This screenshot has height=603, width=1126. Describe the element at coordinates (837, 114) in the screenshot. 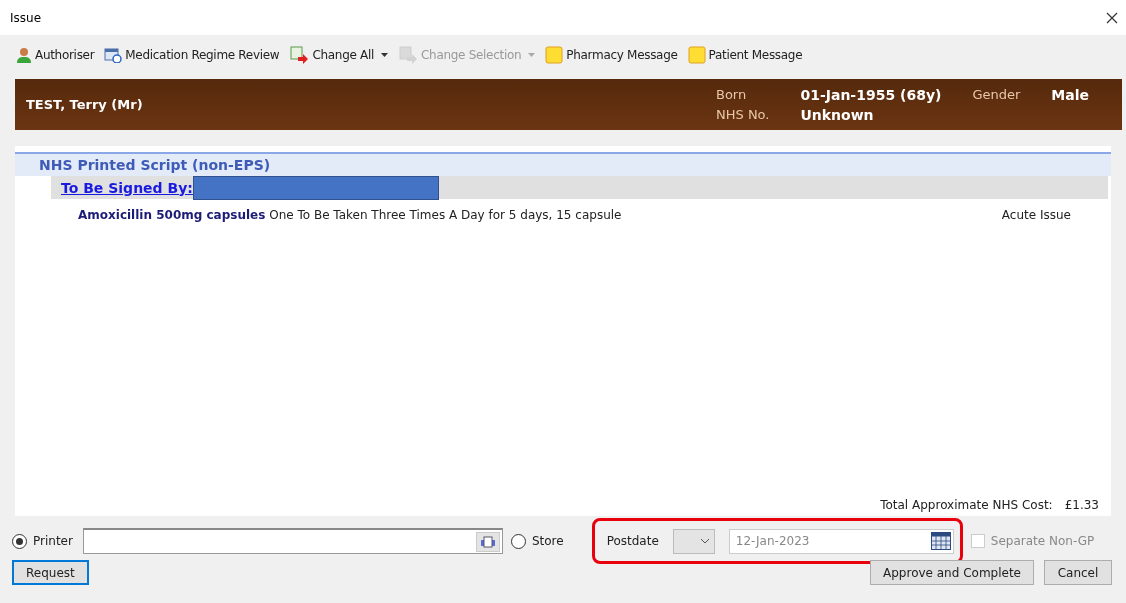

I see `nhs-number-value: Unknown` at that location.